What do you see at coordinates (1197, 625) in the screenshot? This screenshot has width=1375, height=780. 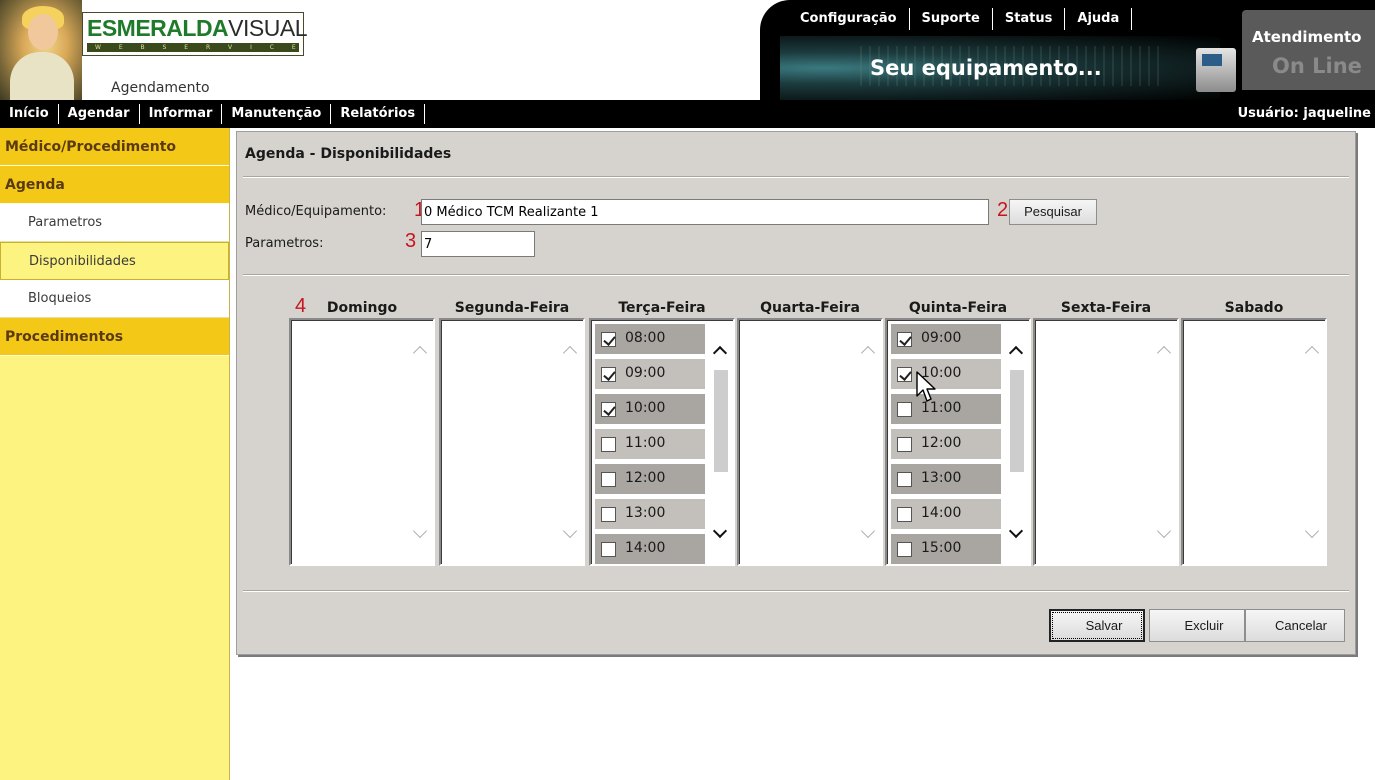 I see `excluir-button: Excluir` at bounding box center [1197, 625].